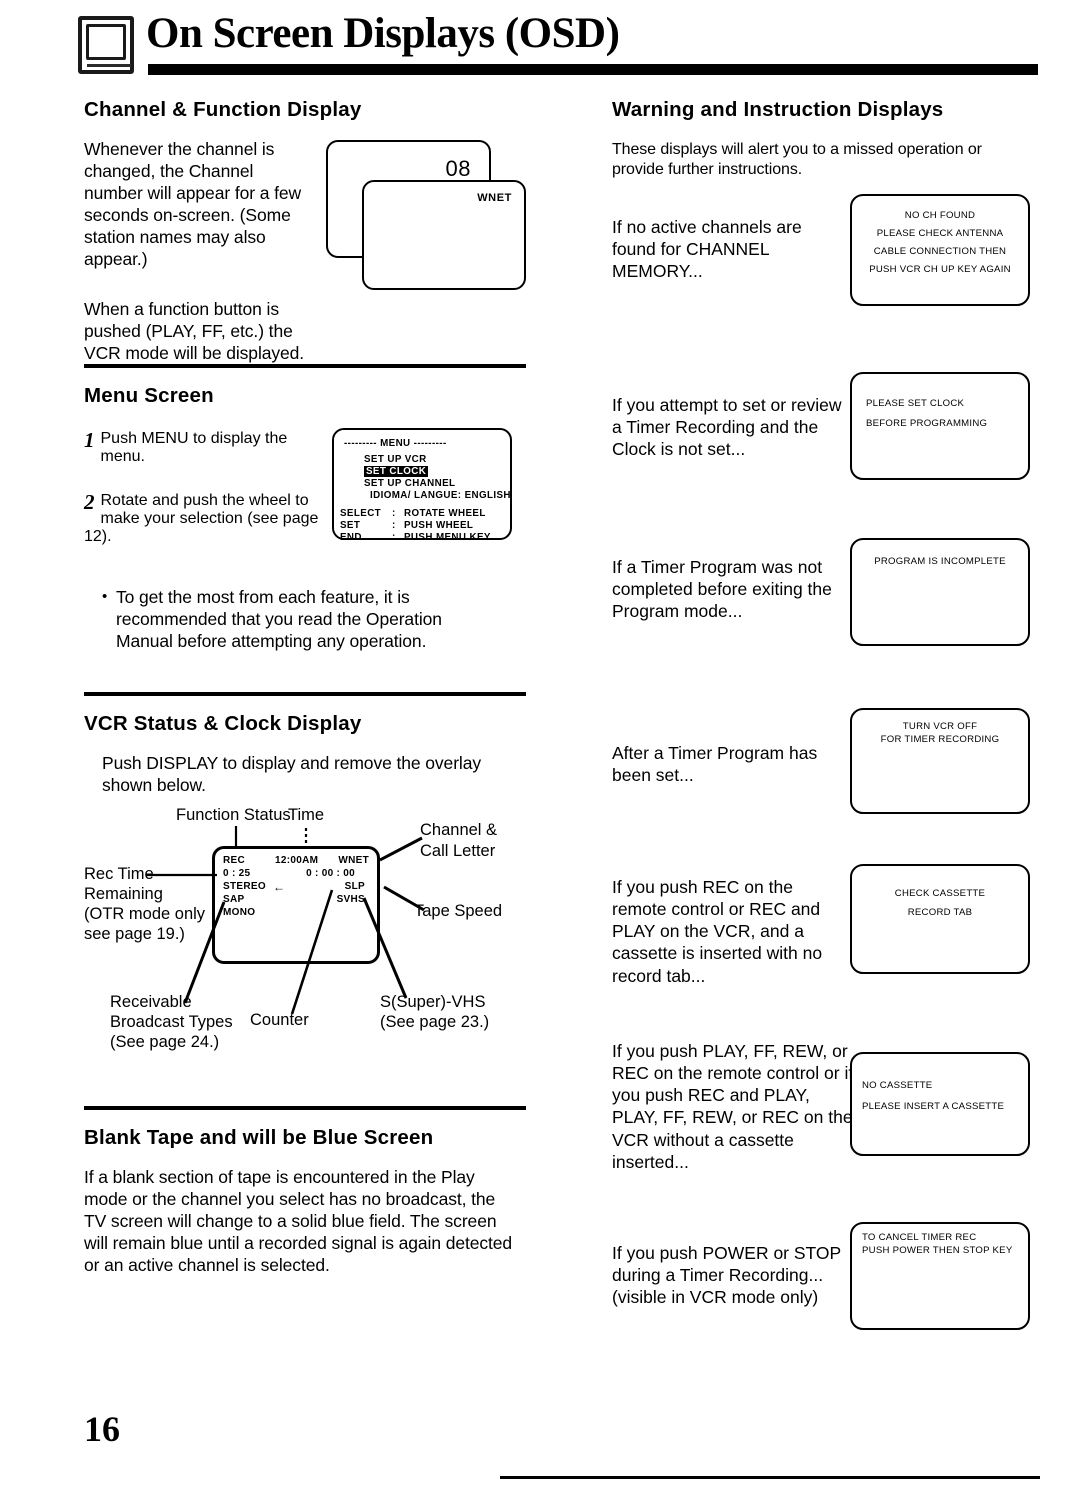 The width and height of the screenshot is (1080, 1501). Describe the element at coordinates (937, 1251) in the screenshot. I see `osd-cancel-timer-rec-line-2: PUSH POWER THEN STOP KEY` at that location.